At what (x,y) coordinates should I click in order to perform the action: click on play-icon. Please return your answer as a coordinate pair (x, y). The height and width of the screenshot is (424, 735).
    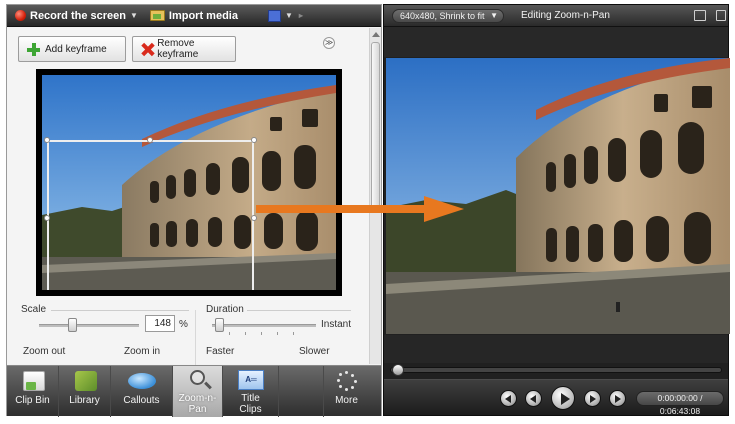
    Looking at the image, I should click on (563, 398).